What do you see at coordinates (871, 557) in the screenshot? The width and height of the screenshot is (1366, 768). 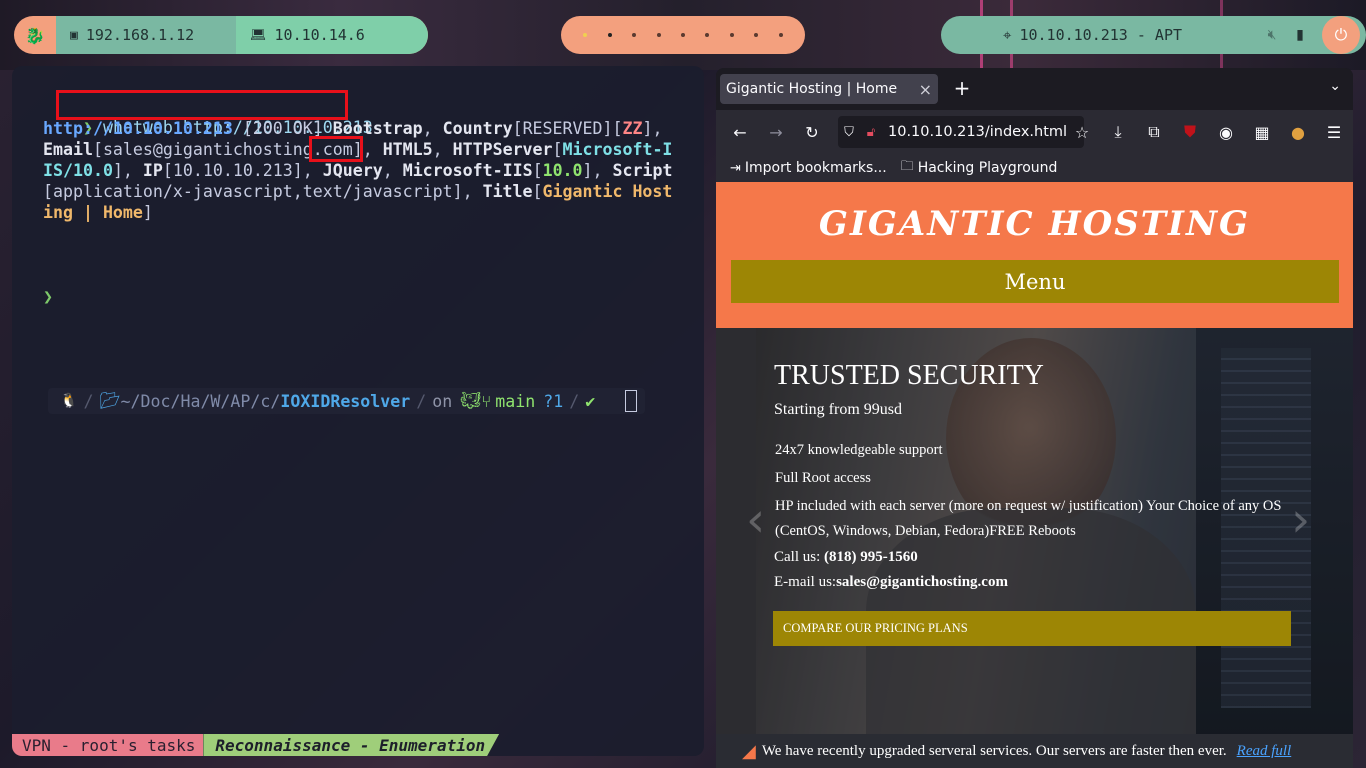 I see `phone-number: (818) 995-1560` at bounding box center [871, 557].